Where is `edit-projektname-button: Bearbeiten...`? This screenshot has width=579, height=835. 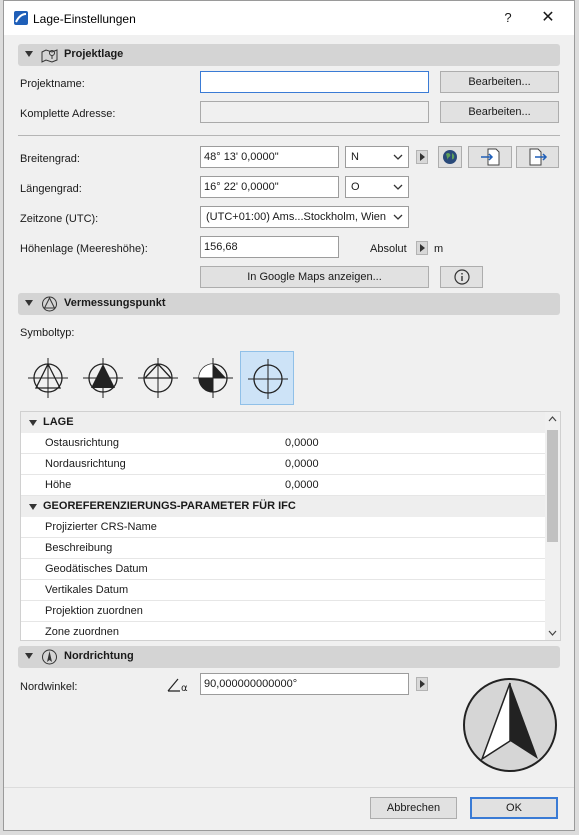 edit-projektname-button: Bearbeiten... is located at coordinates (499, 82).